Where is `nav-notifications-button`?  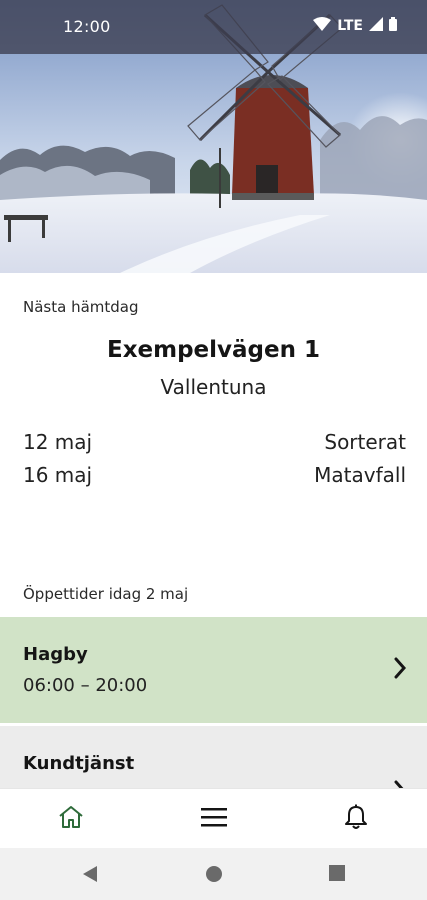 nav-notifications-button is located at coordinates (356, 819).